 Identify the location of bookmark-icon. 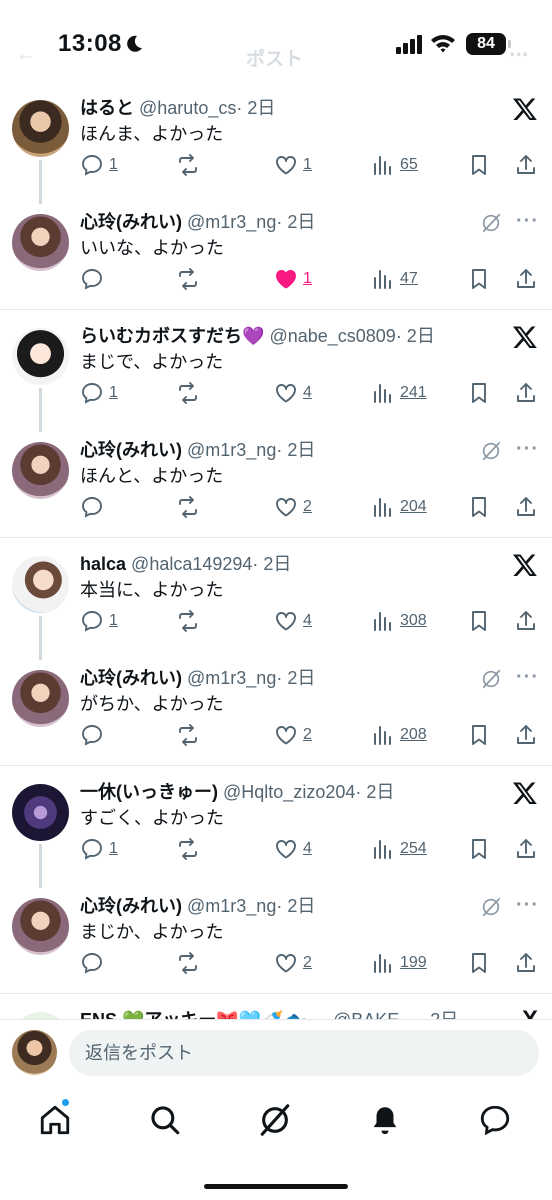
(479, 849).